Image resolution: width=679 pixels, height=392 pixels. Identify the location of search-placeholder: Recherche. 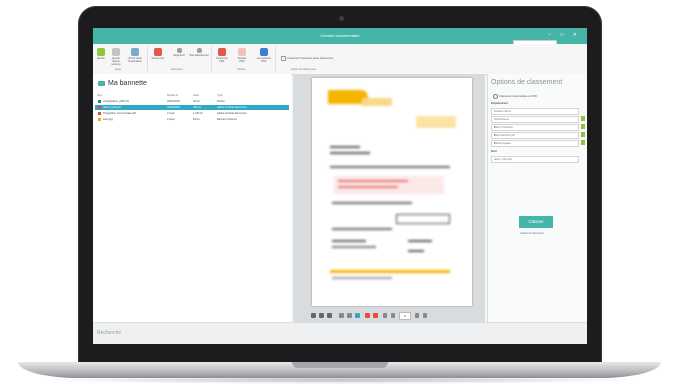
(109, 333).